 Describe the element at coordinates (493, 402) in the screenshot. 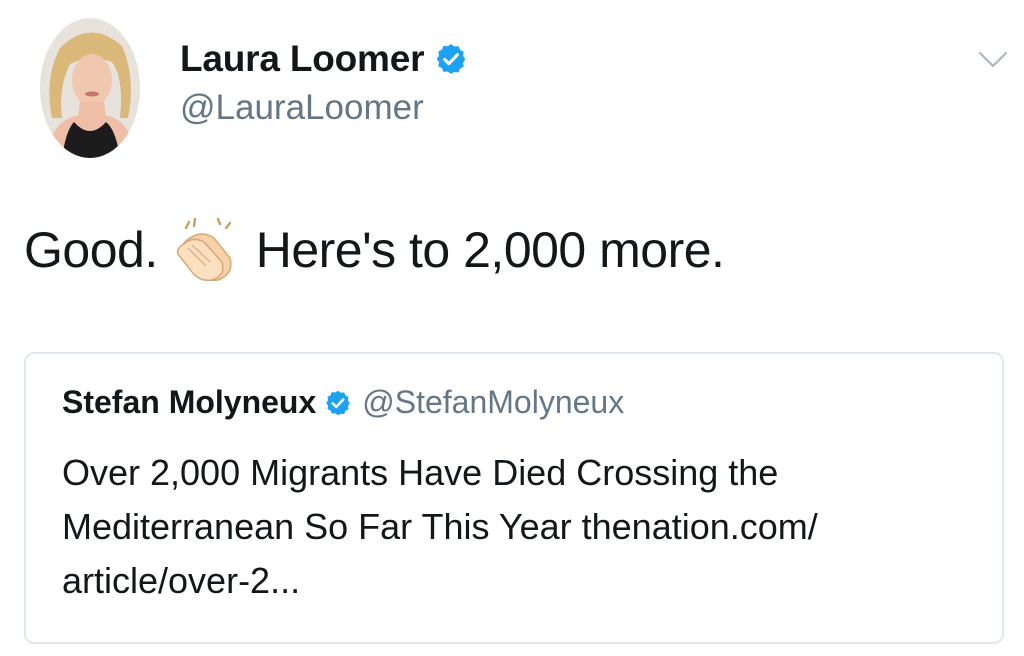

I see `quoted-author-handle: @StefanMolyneux` at that location.